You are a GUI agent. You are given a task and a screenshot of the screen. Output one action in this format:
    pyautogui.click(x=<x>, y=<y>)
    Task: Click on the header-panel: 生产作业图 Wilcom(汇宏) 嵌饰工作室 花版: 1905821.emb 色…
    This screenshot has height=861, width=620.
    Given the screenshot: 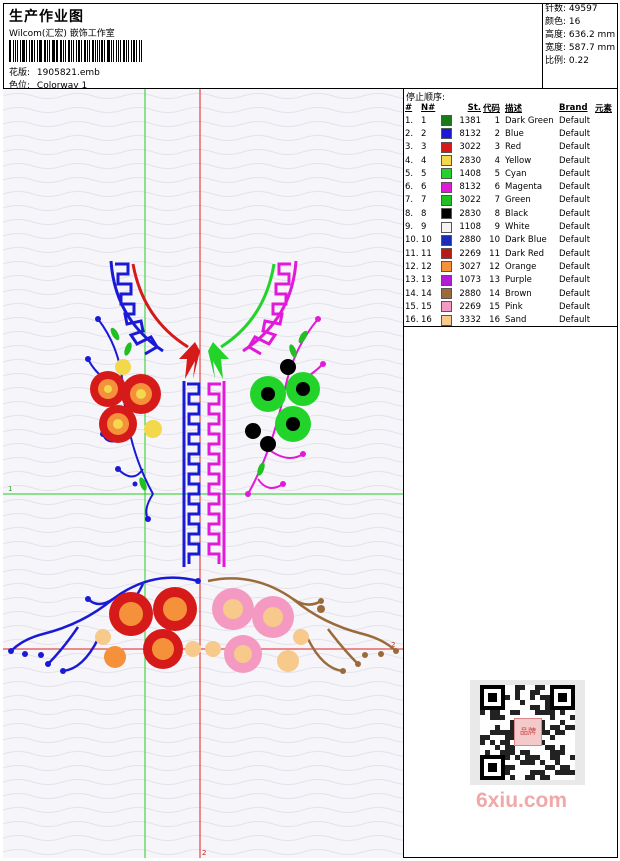 What is the action you would take?
    pyautogui.click(x=273, y=47)
    